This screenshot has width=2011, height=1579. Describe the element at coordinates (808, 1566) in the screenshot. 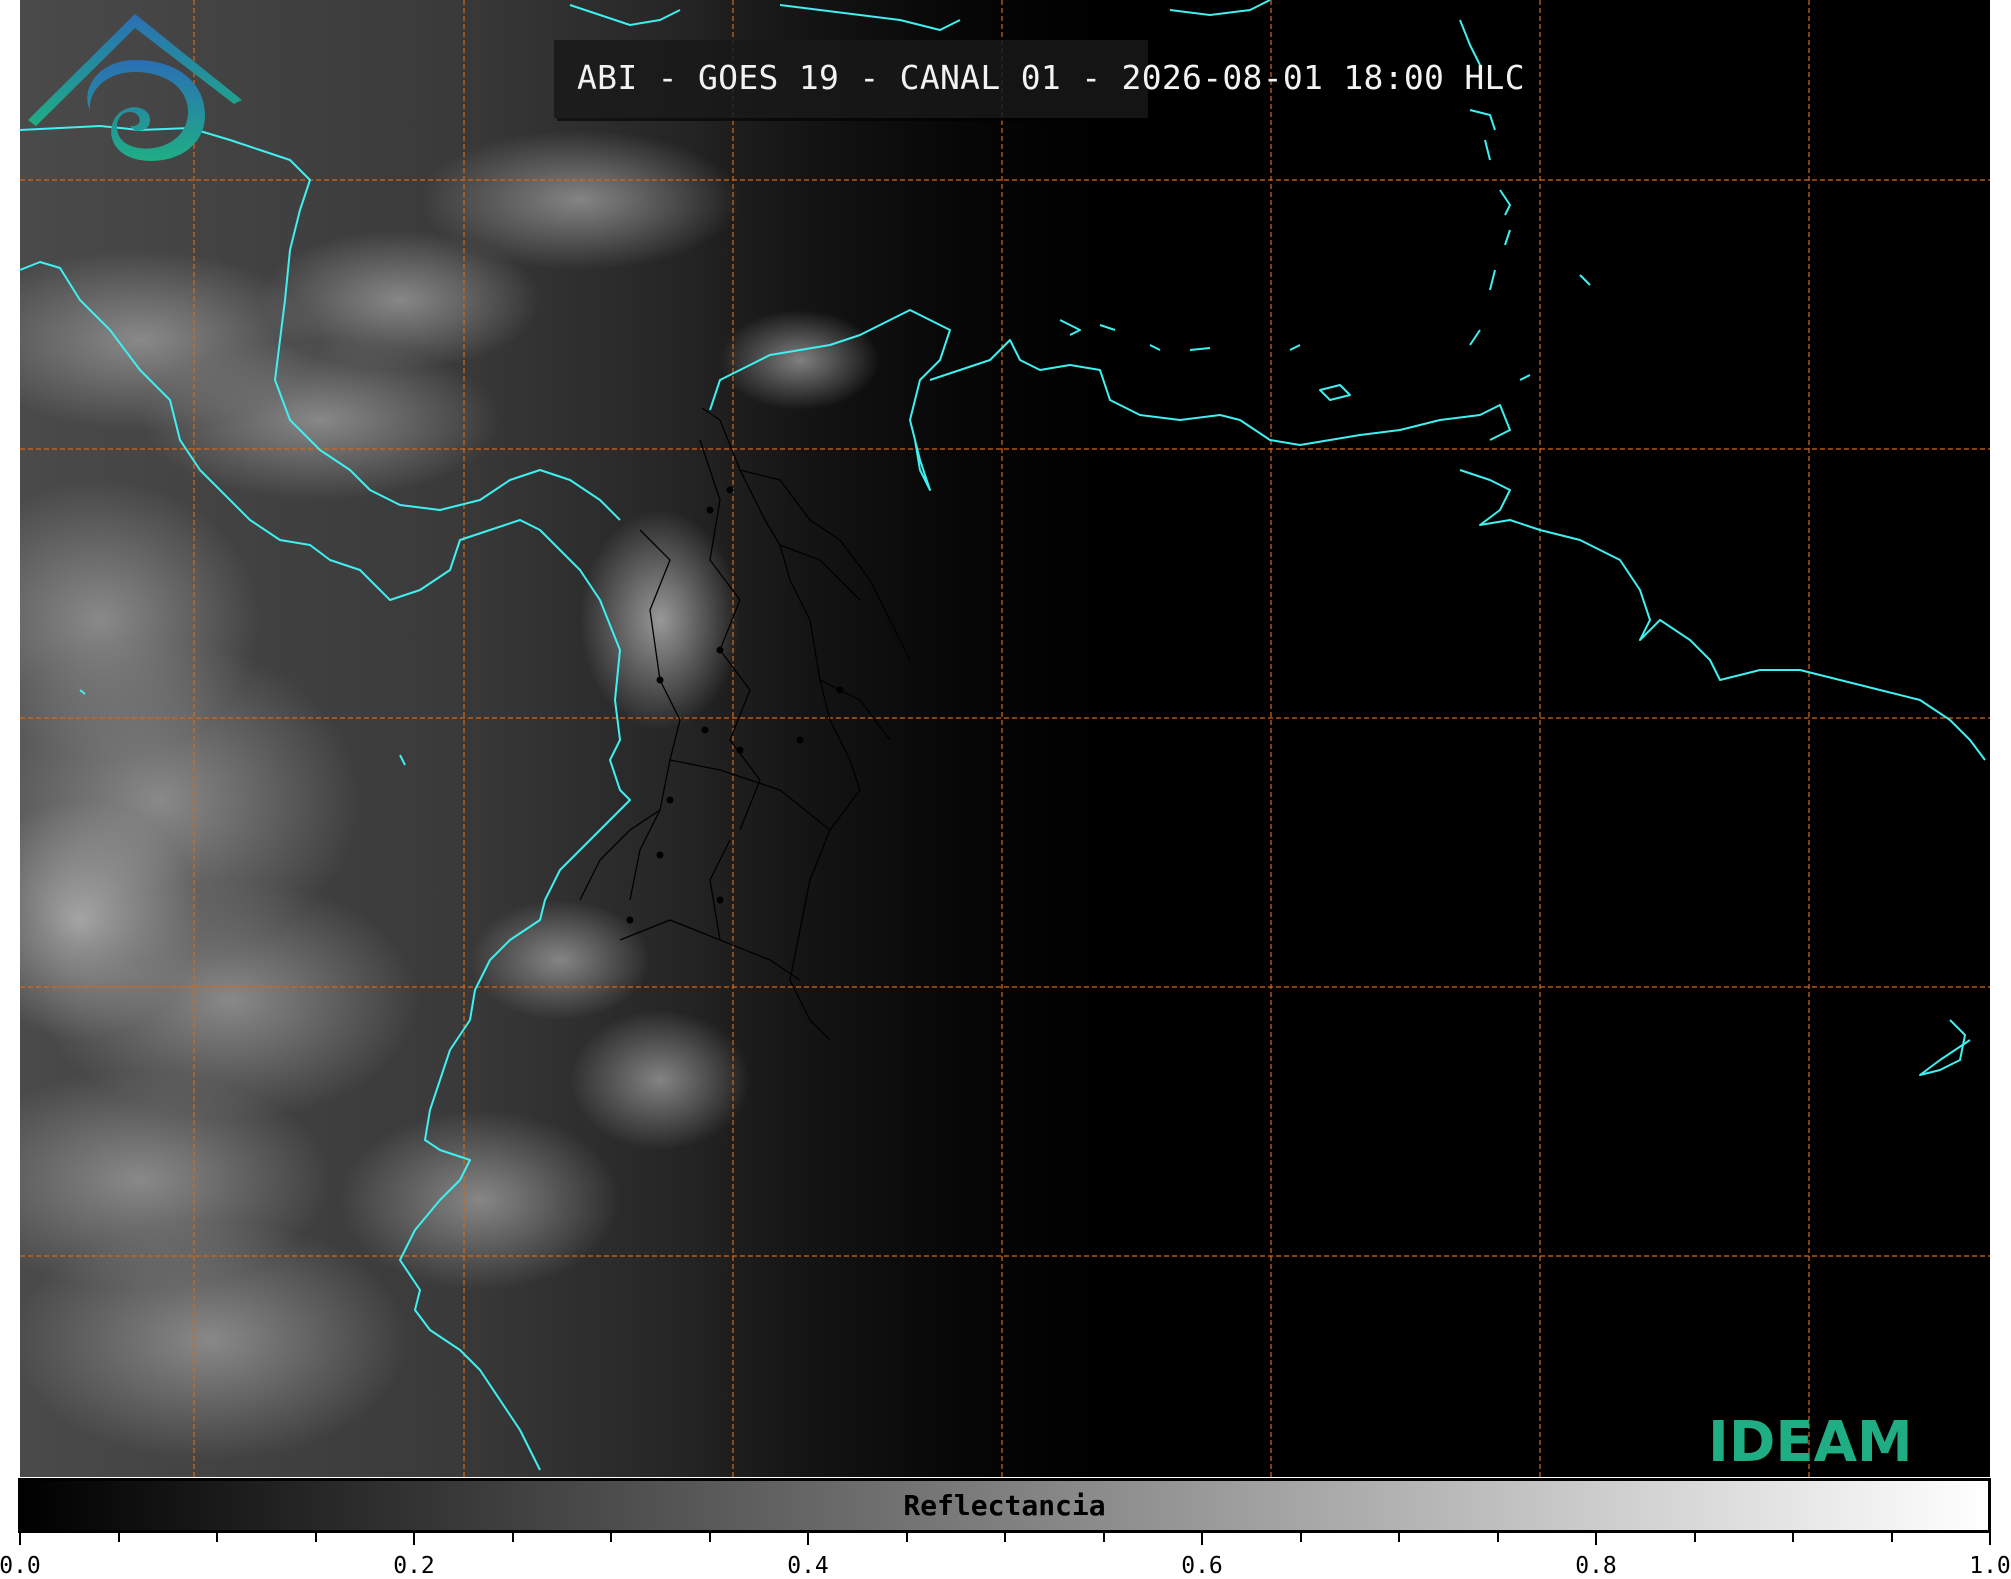

I see `colorbar-tick-label: 0.4` at that location.